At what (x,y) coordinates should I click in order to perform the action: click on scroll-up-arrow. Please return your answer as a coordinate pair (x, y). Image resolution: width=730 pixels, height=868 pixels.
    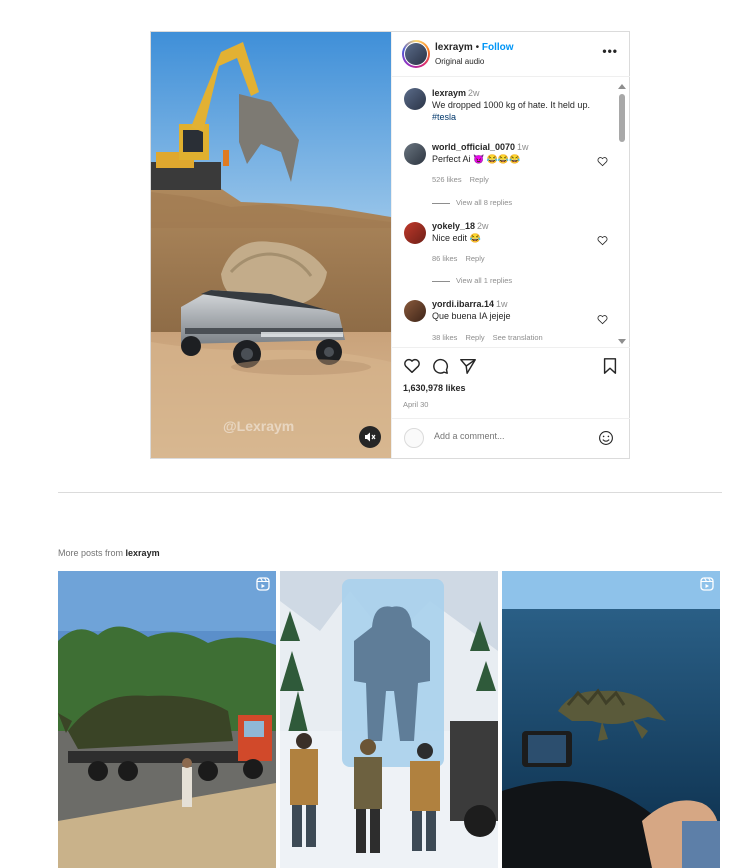
    Looking at the image, I should click on (622, 86).